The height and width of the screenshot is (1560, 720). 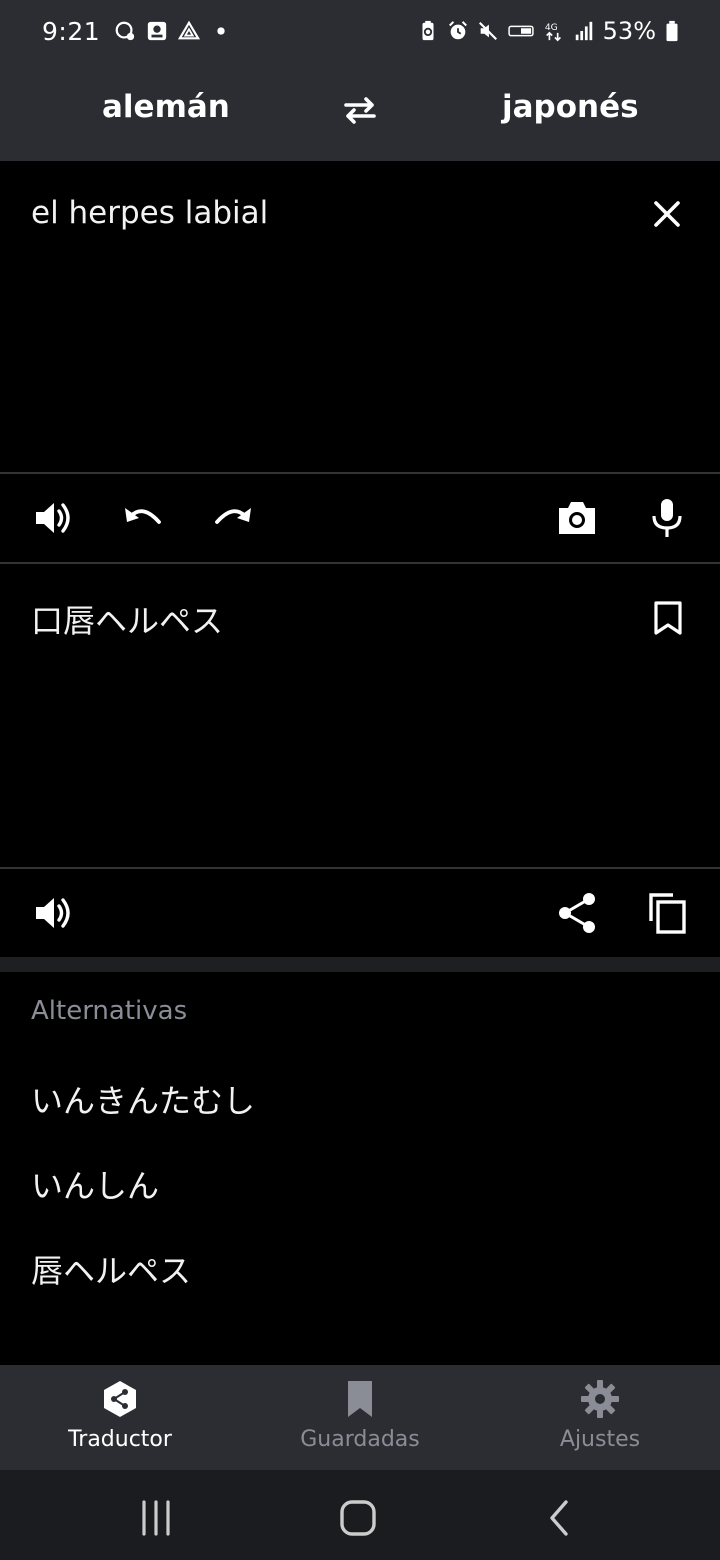 What do you see at coordinates (550, 27) in the screenshot?
I see `svg-text: 4G` at bounding box center [550, 27].